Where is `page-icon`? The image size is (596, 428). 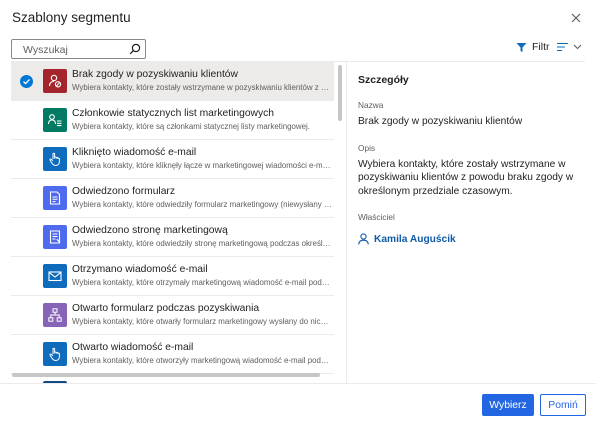 page-icon is located at coordinates (55, 237).